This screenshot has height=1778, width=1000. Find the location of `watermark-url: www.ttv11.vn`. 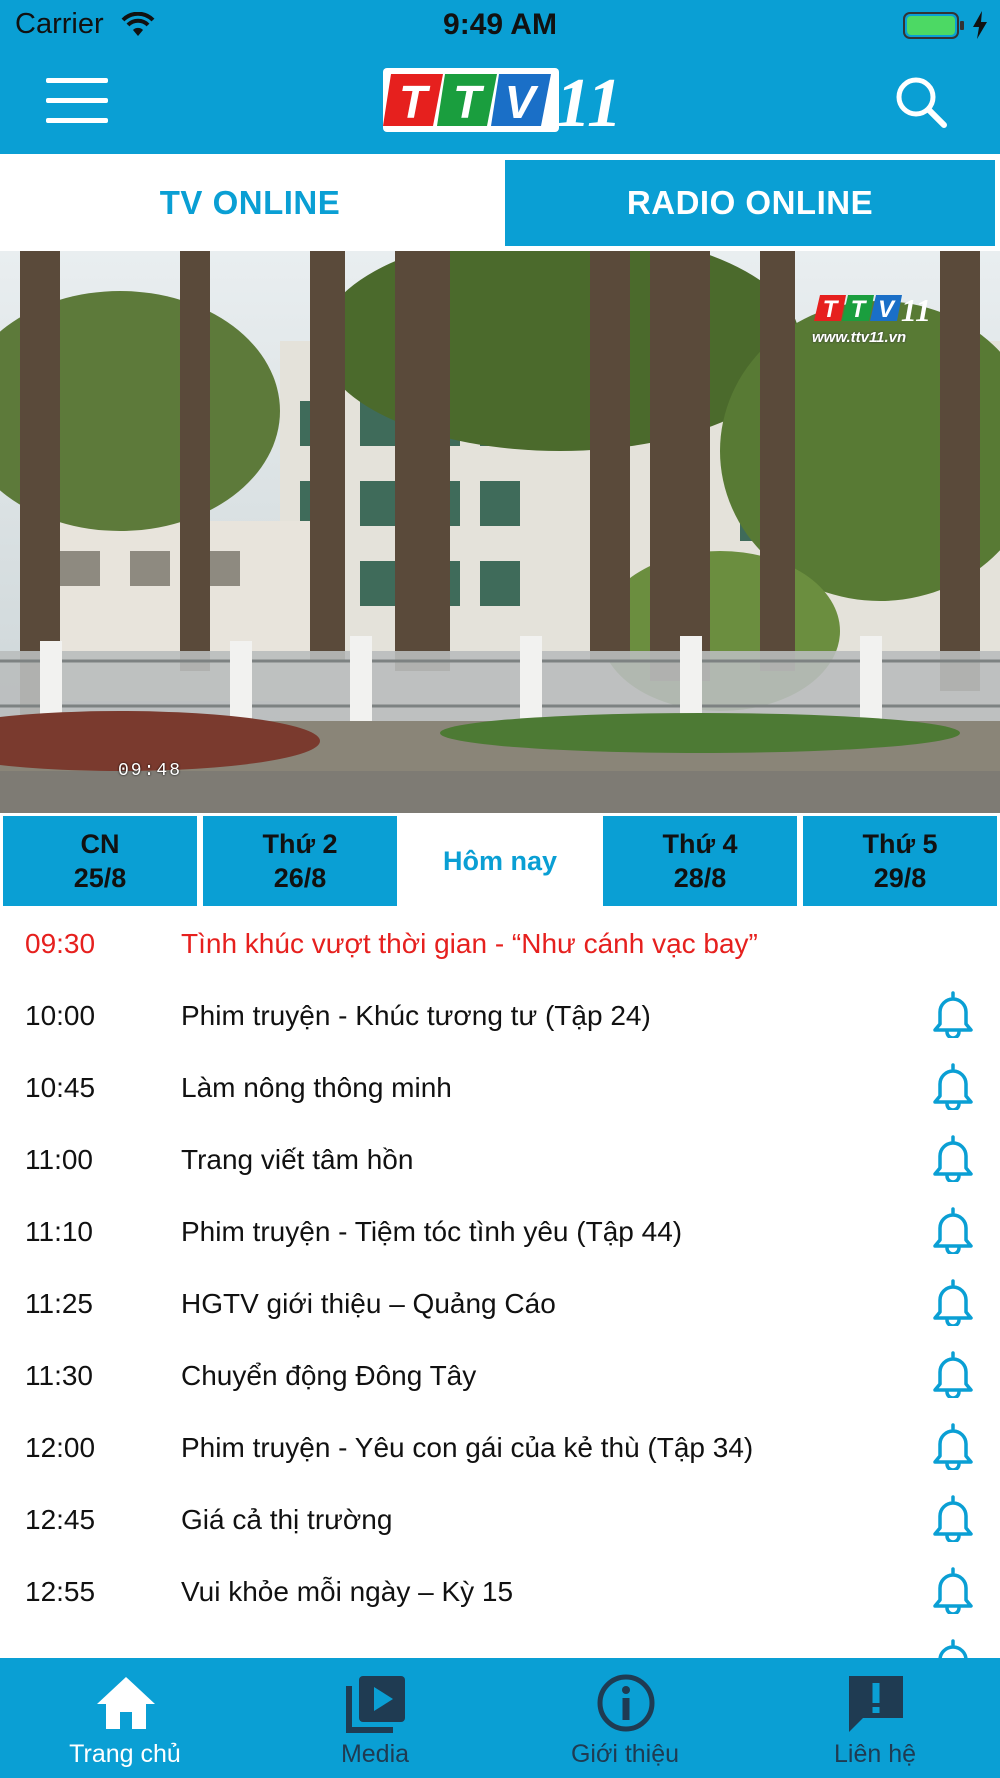

watermark-url: www.ttv11.vn is located at coordinates (859, 337).